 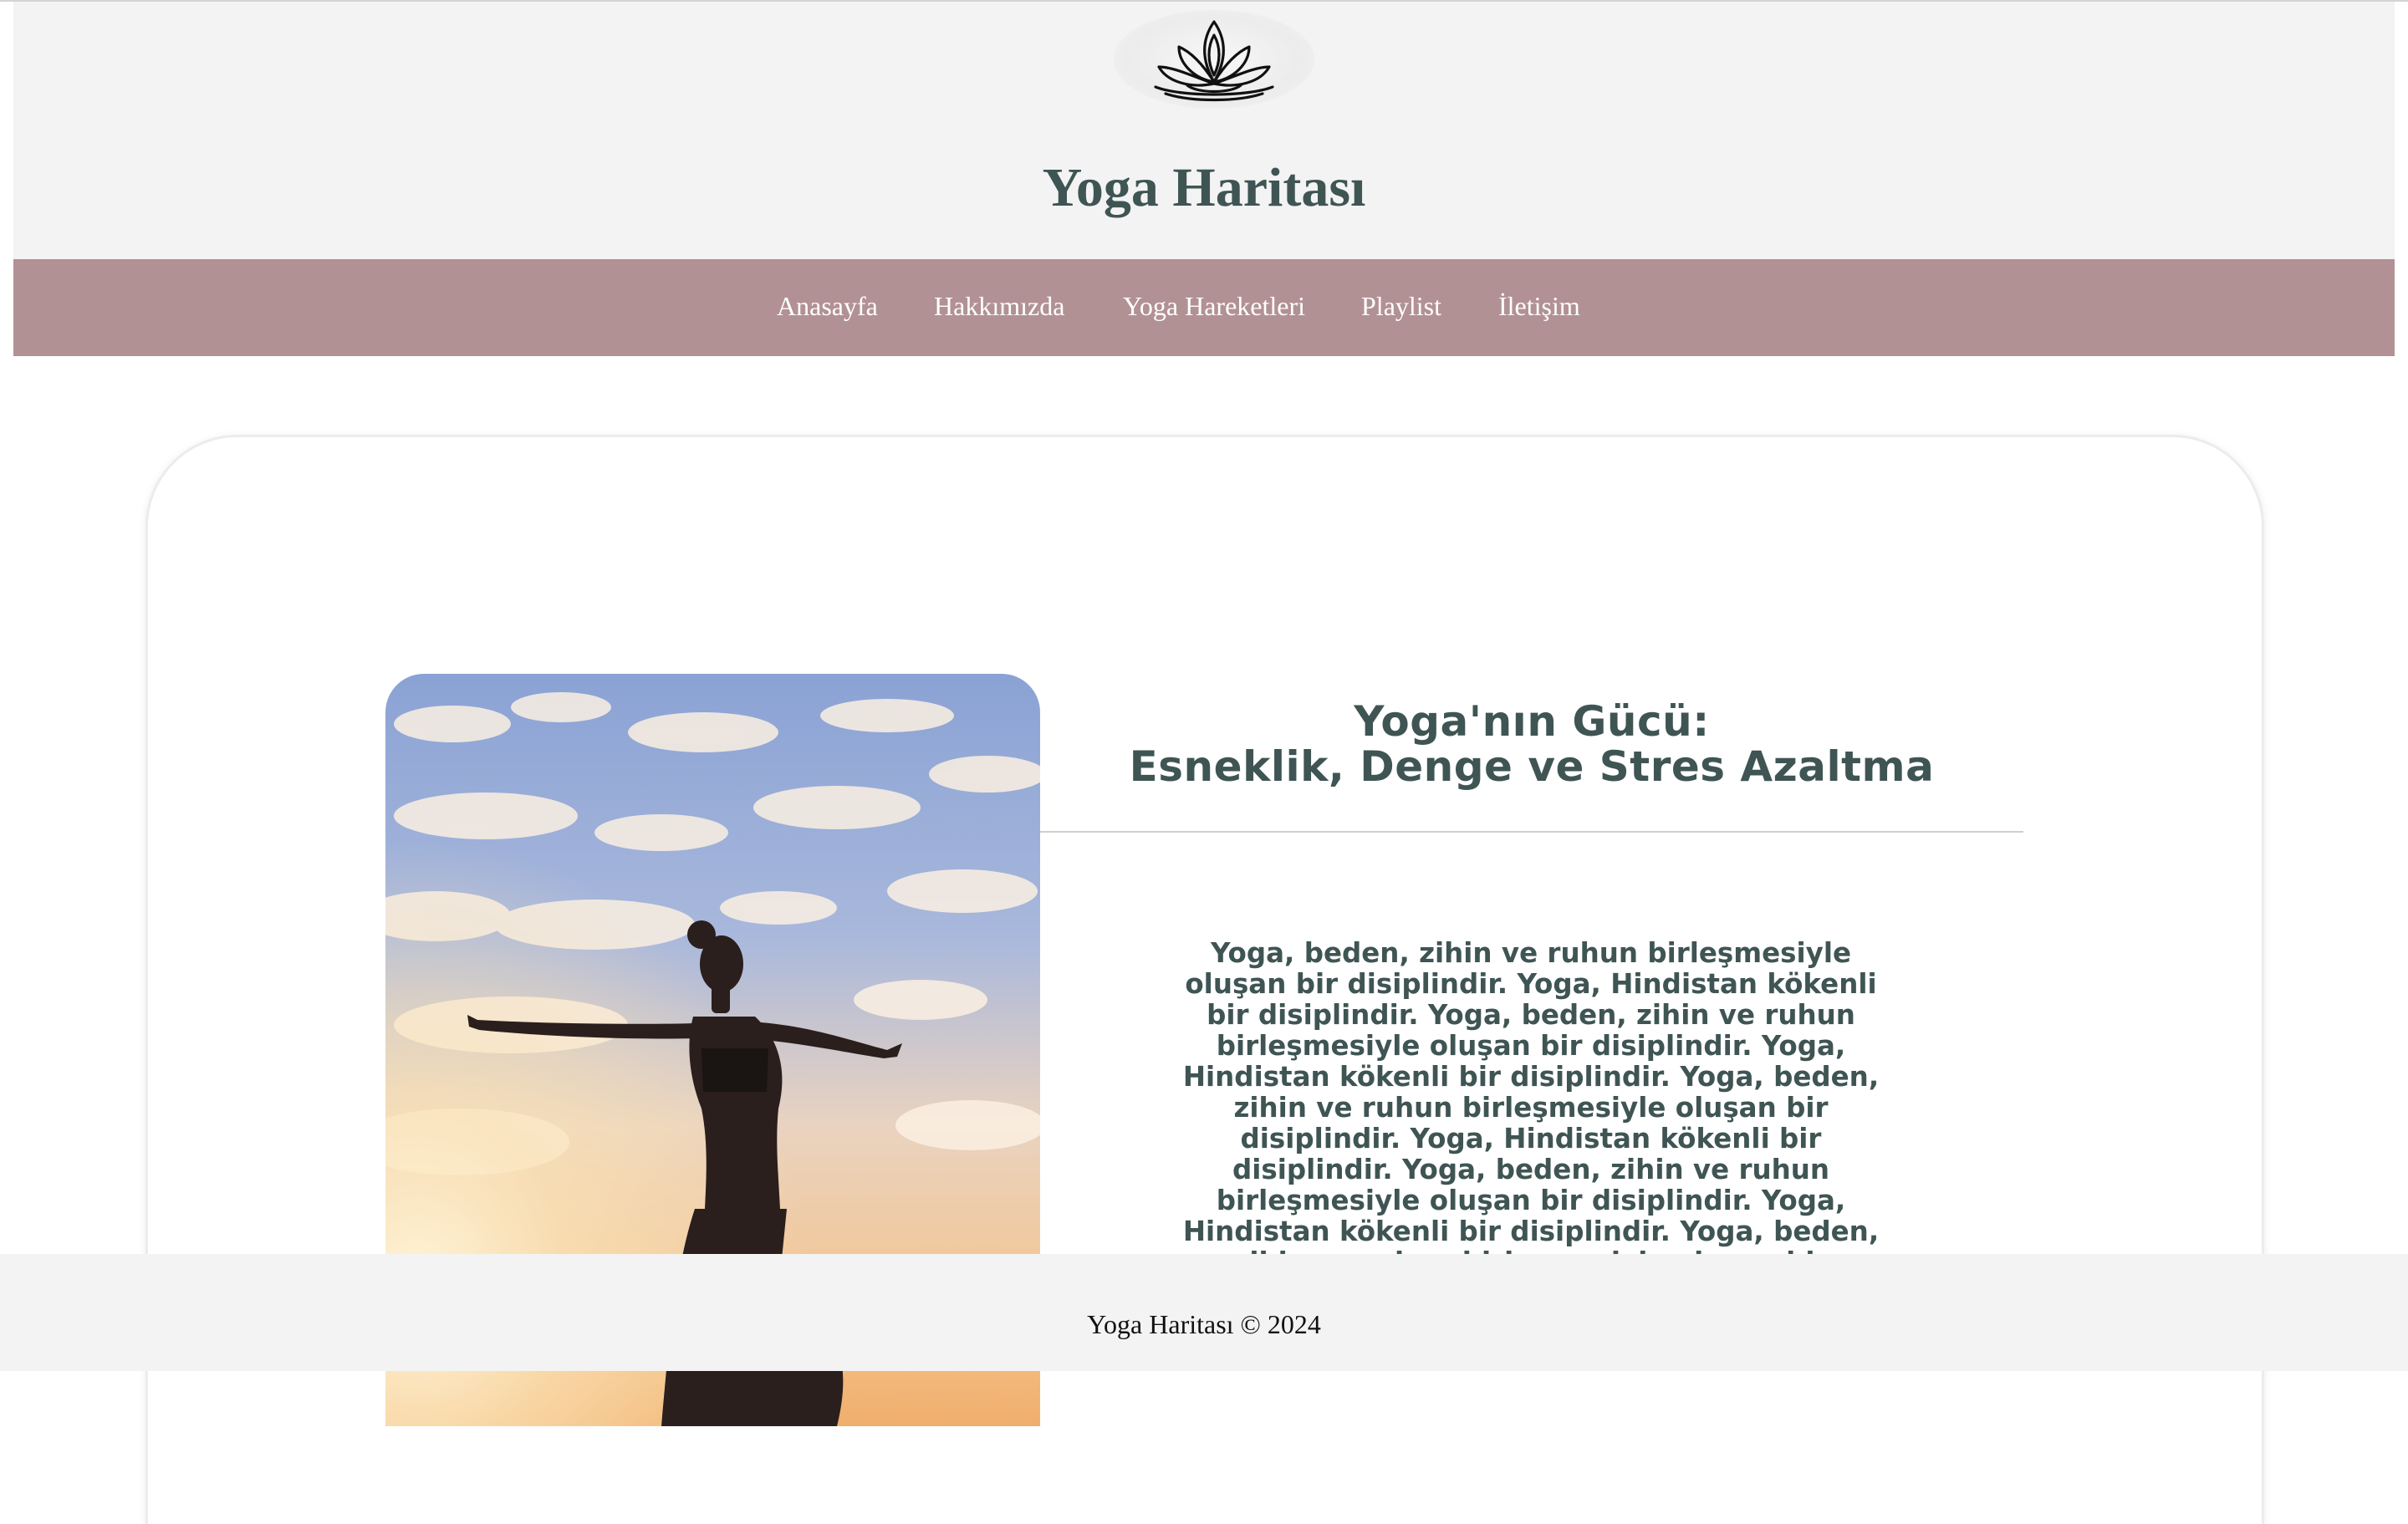 I want to click on section-divider, so click(x=1531, y=832).